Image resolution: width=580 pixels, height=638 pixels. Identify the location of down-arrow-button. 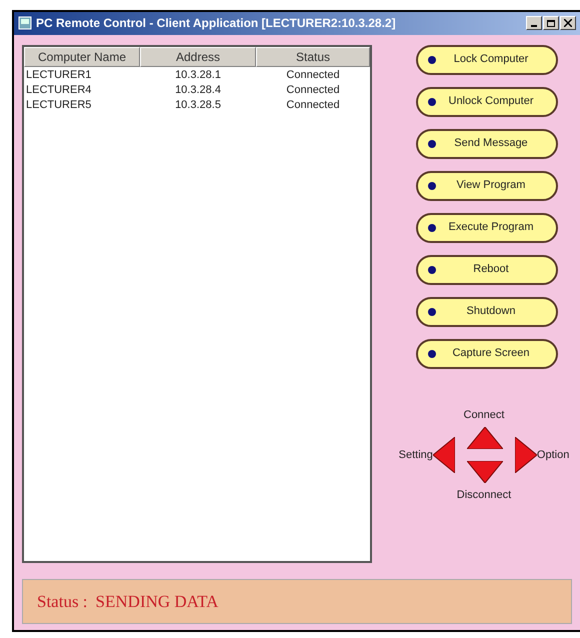
(484, 472).